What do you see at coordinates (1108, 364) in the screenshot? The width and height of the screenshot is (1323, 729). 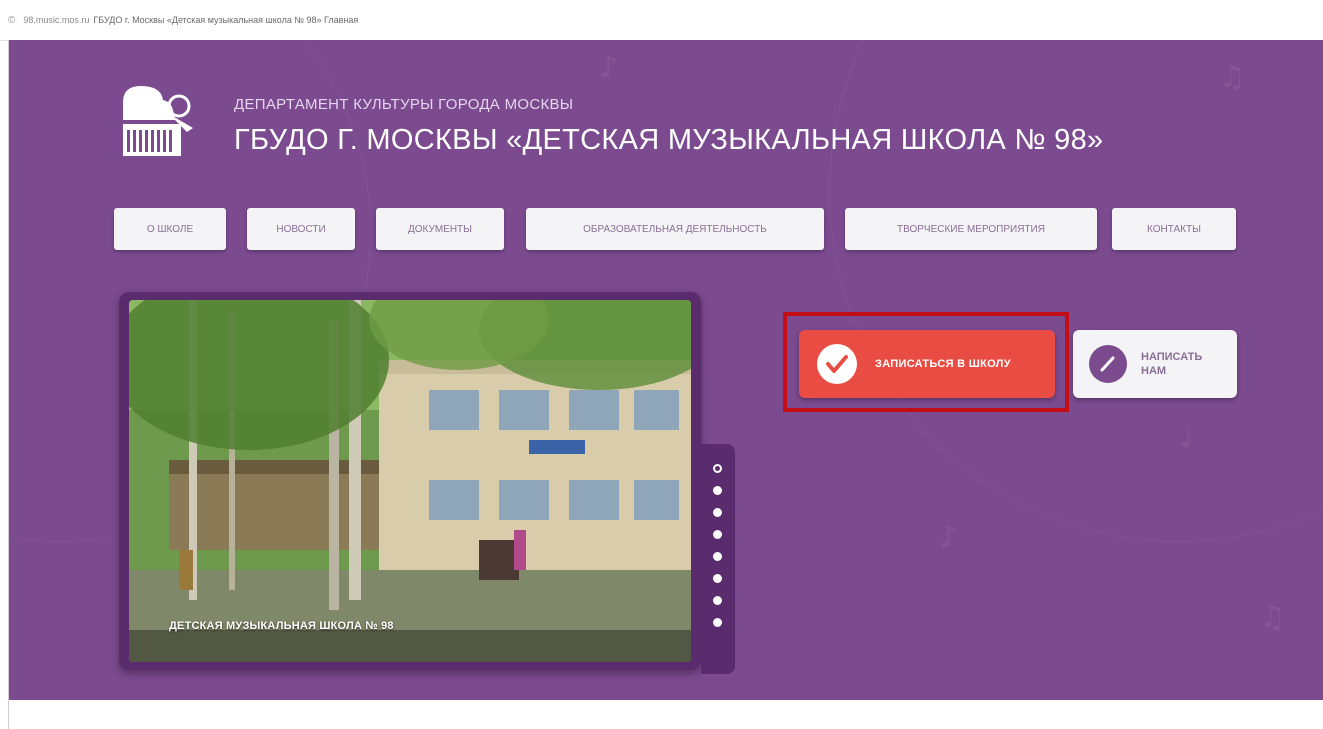 I see `pencil-icon` at bounding box center [1108, 364].